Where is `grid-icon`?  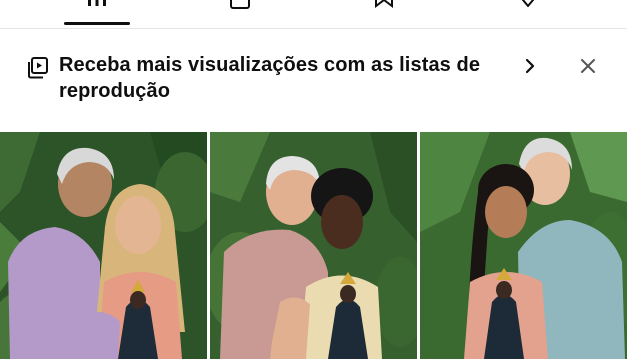
grid-icon is located at coordinates (97, 5).